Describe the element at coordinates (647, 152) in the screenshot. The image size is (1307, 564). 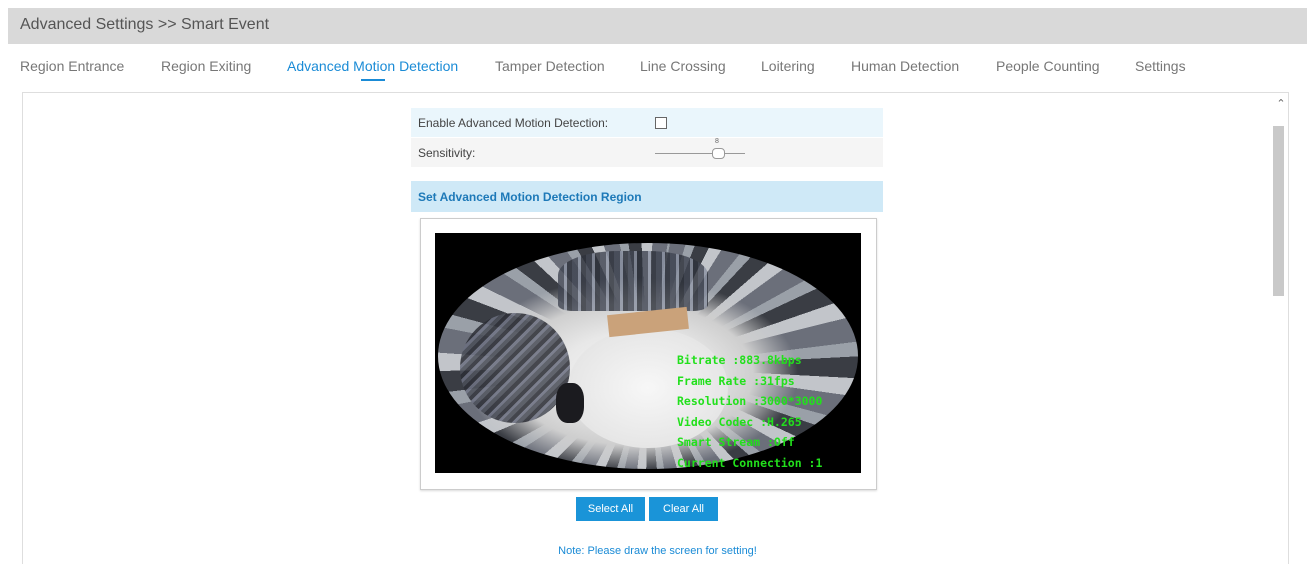
I see `sensitivity-row: Sensitivity: 8` at that location.